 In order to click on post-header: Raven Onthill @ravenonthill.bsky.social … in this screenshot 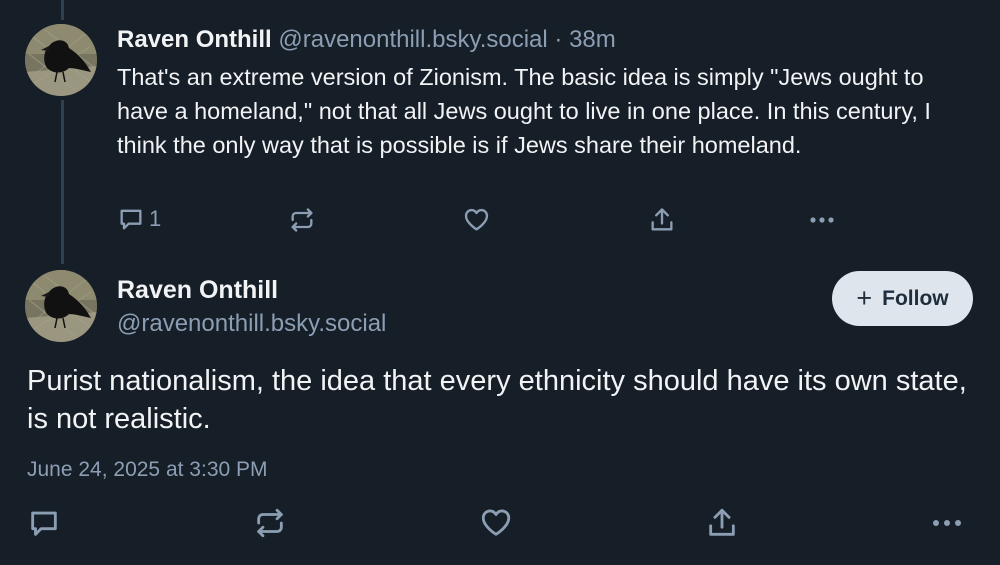, I will do `click(366, 40)`.